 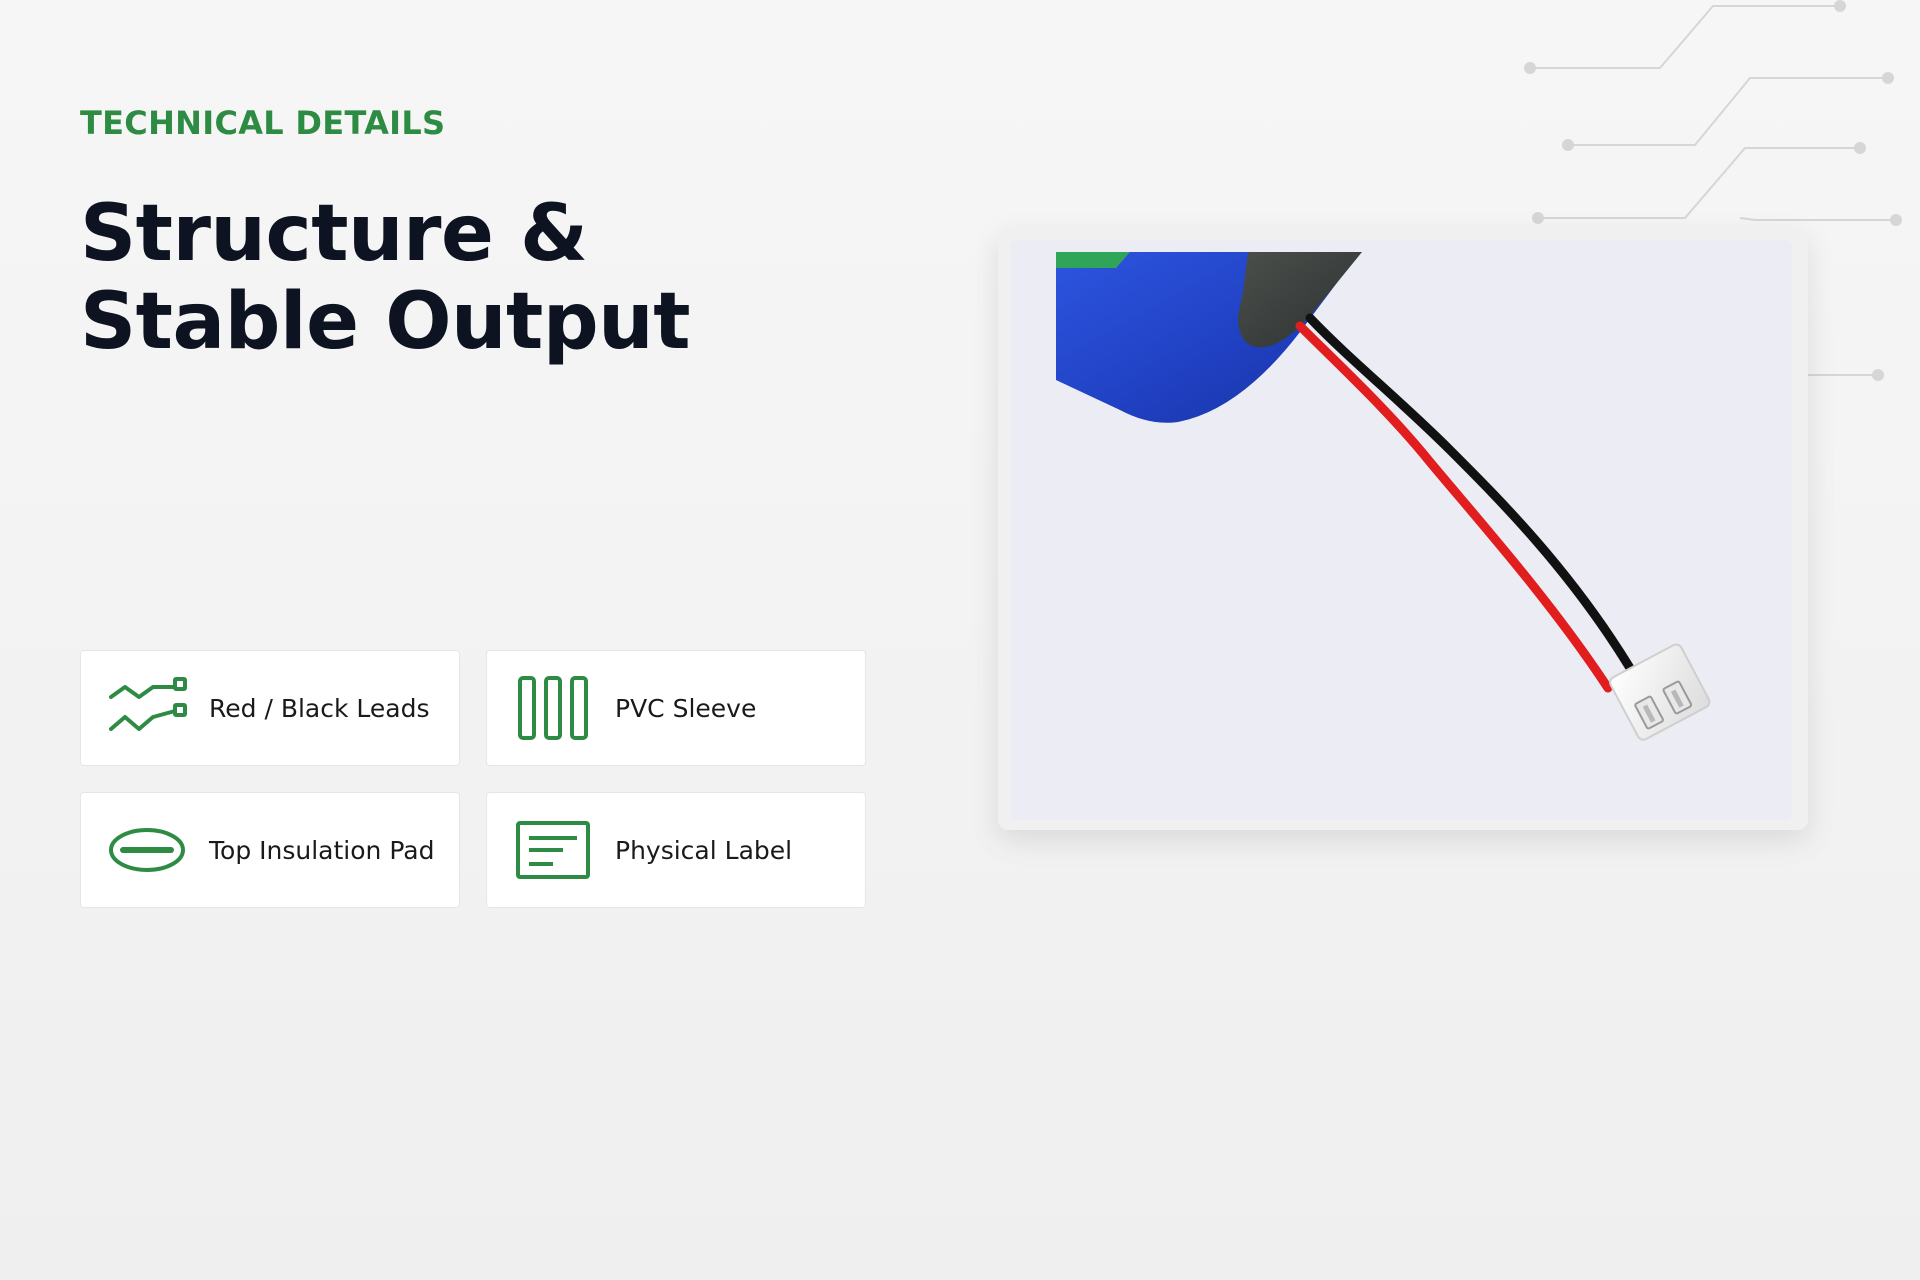 What do you see at coordinates (385, 322) in the screenshot?
I see `title-line-2: Stable Output` at bounding box center [385, 322].